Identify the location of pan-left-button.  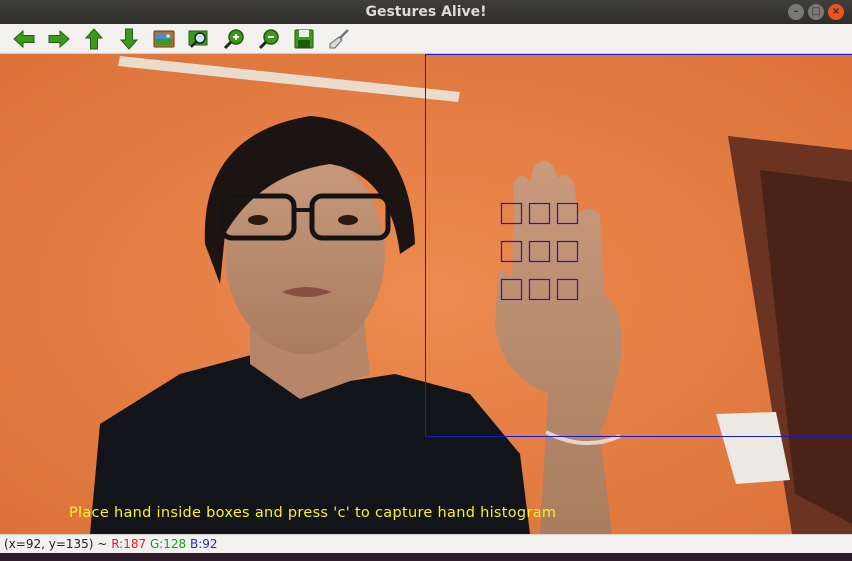
(23, 39).